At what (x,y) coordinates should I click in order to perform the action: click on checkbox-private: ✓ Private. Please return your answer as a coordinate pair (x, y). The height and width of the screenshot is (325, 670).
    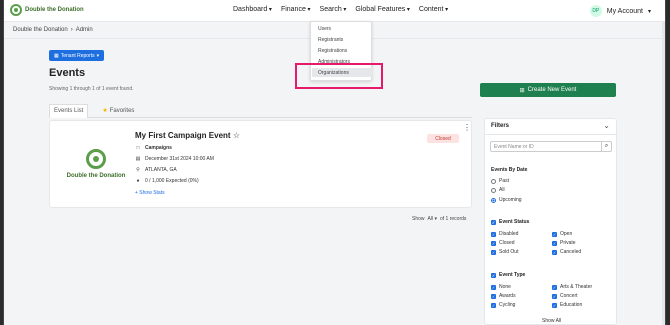
    Looking at the image, I should click on (564, 243).